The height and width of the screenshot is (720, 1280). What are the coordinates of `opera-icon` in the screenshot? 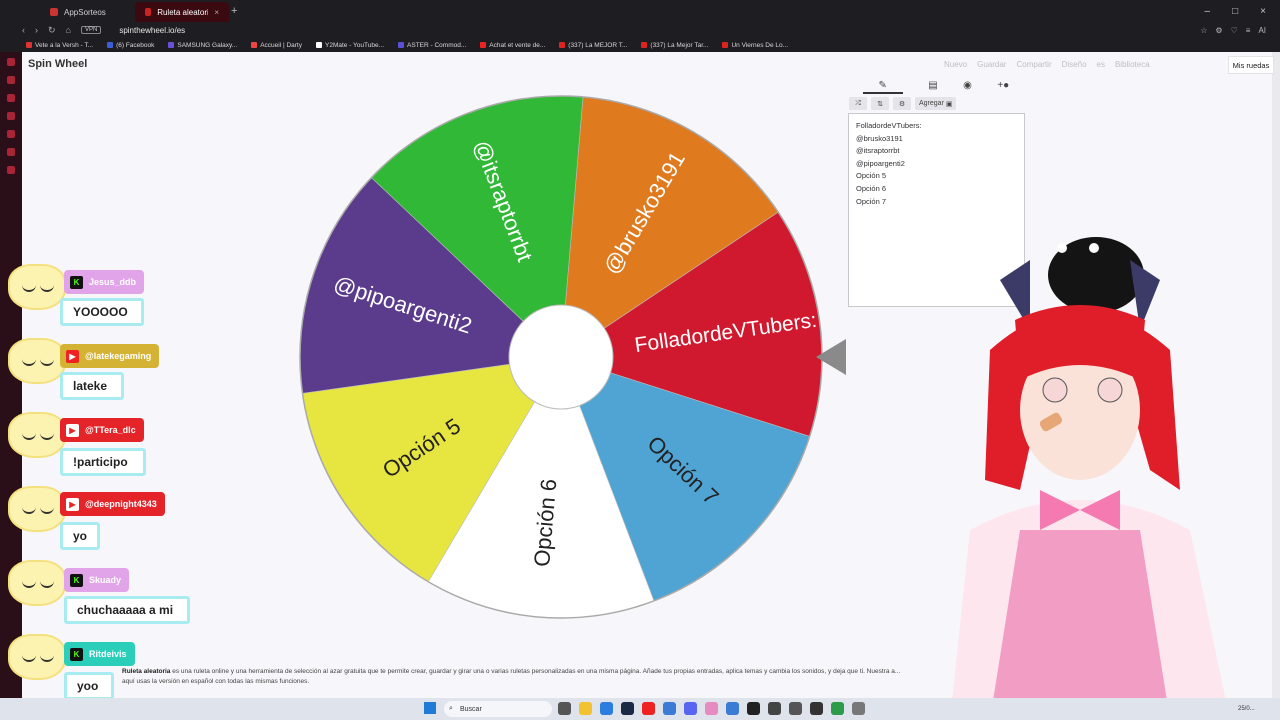 It's located at (648, 708).